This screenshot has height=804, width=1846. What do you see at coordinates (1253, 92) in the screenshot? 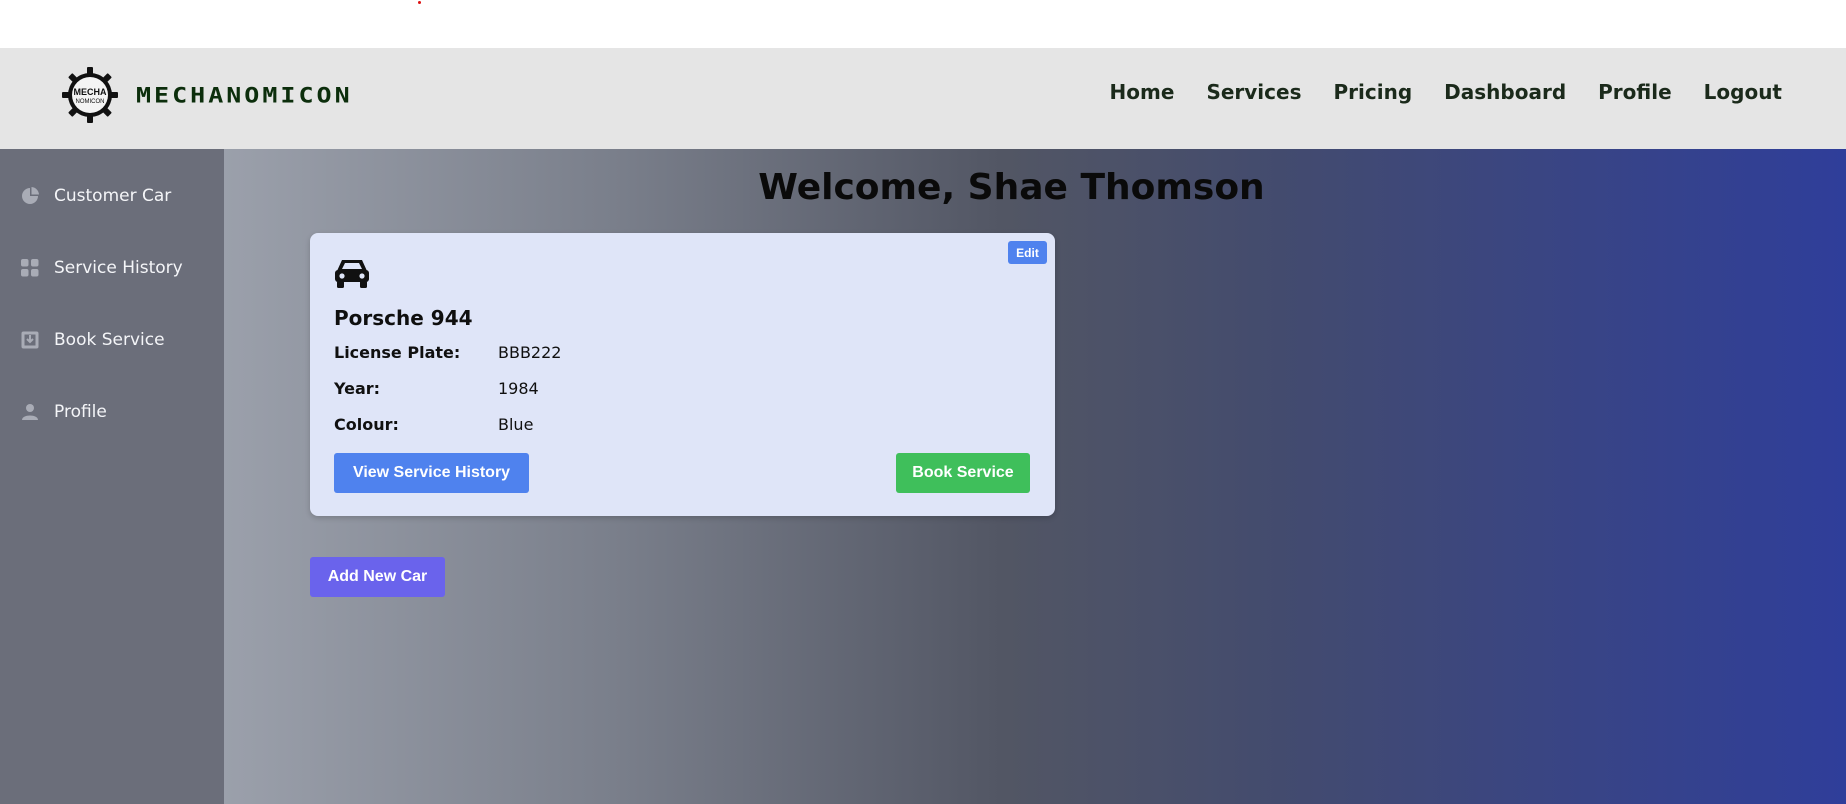
I see `nav-services: Services` at bounding box center [1253, 92].